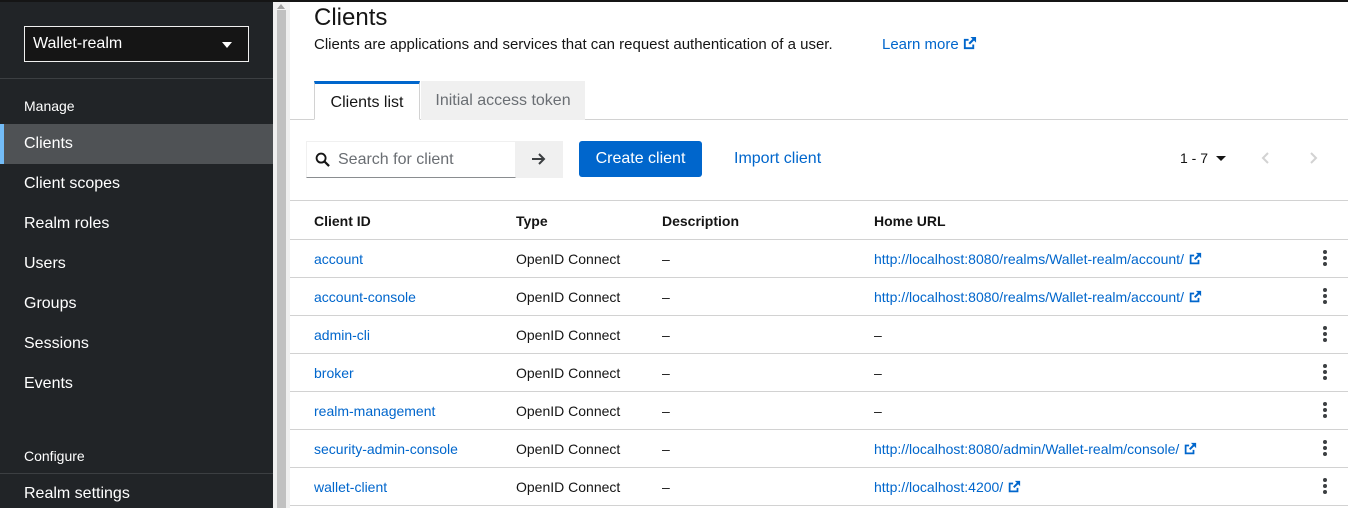  What do you see at coordinates (374, 411) in the screenshot?
I see `client-id-link: realm-management` at bounding box center [374, 411].